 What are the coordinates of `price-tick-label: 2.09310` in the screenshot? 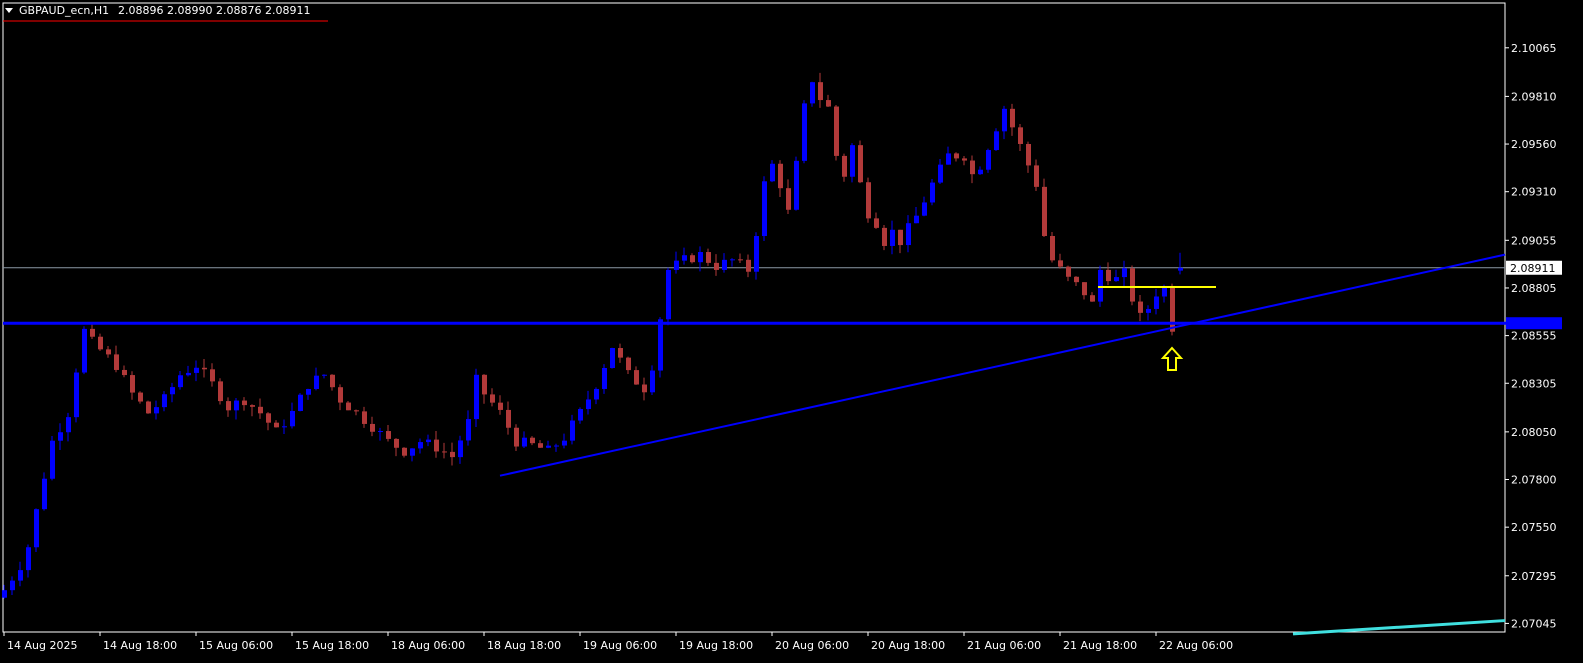 It's located at (1534, 192).